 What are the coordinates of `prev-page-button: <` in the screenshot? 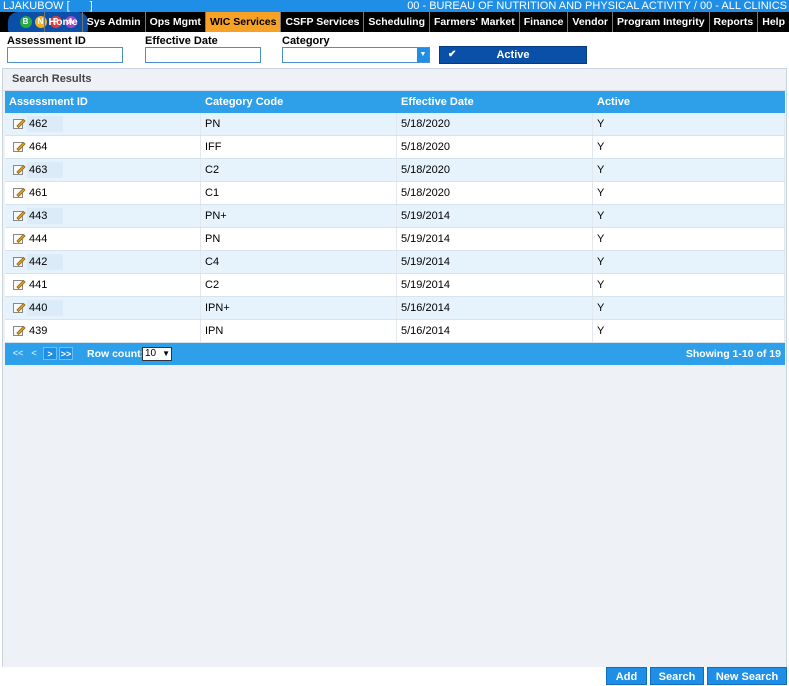 It's located at (34, 353).